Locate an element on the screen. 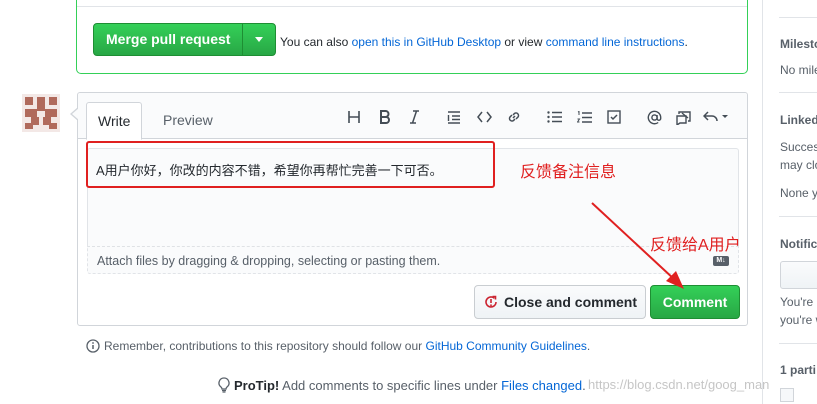 The image size is (817, 404). protip-label: ProTip! is located at coordinates (257, 385).